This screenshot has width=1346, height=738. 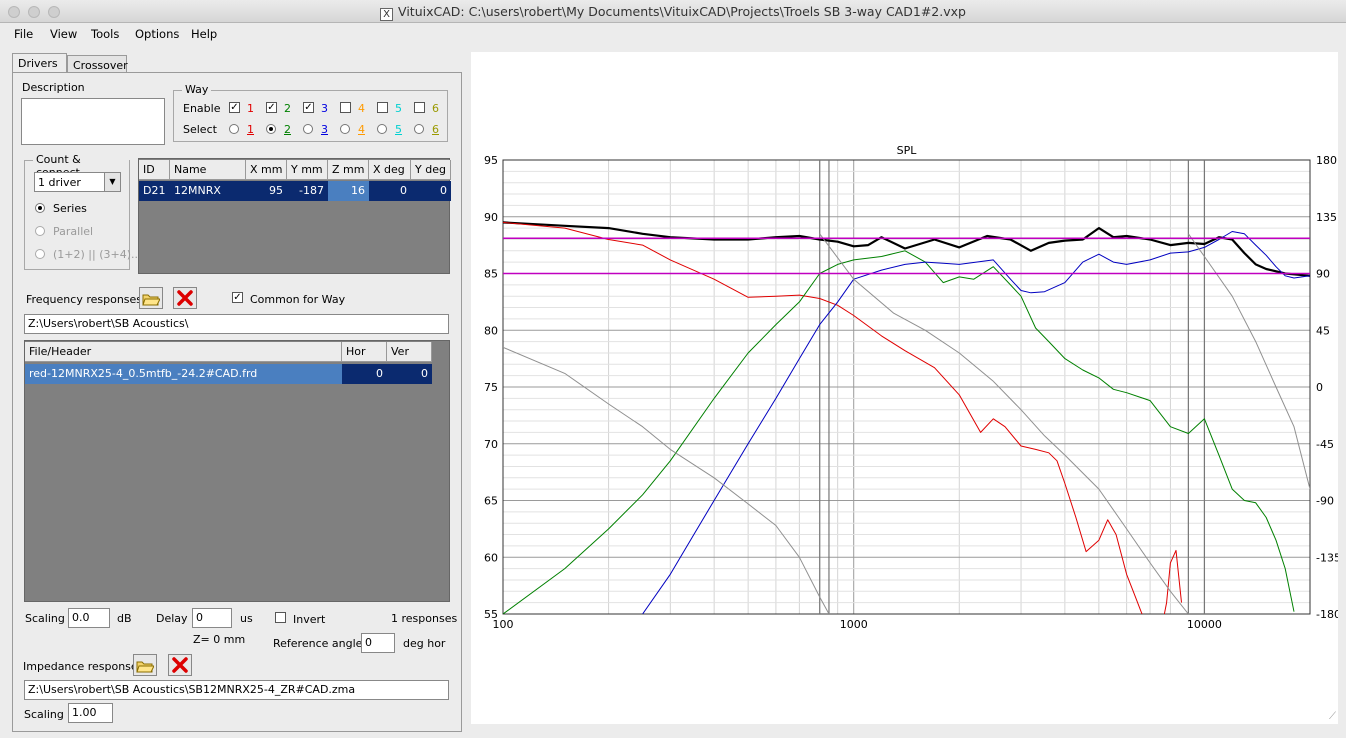 What do you see at coordinates (172, 618) in the screenshot?
I see `delay-label: Delay` at bounding box center [172, 618].